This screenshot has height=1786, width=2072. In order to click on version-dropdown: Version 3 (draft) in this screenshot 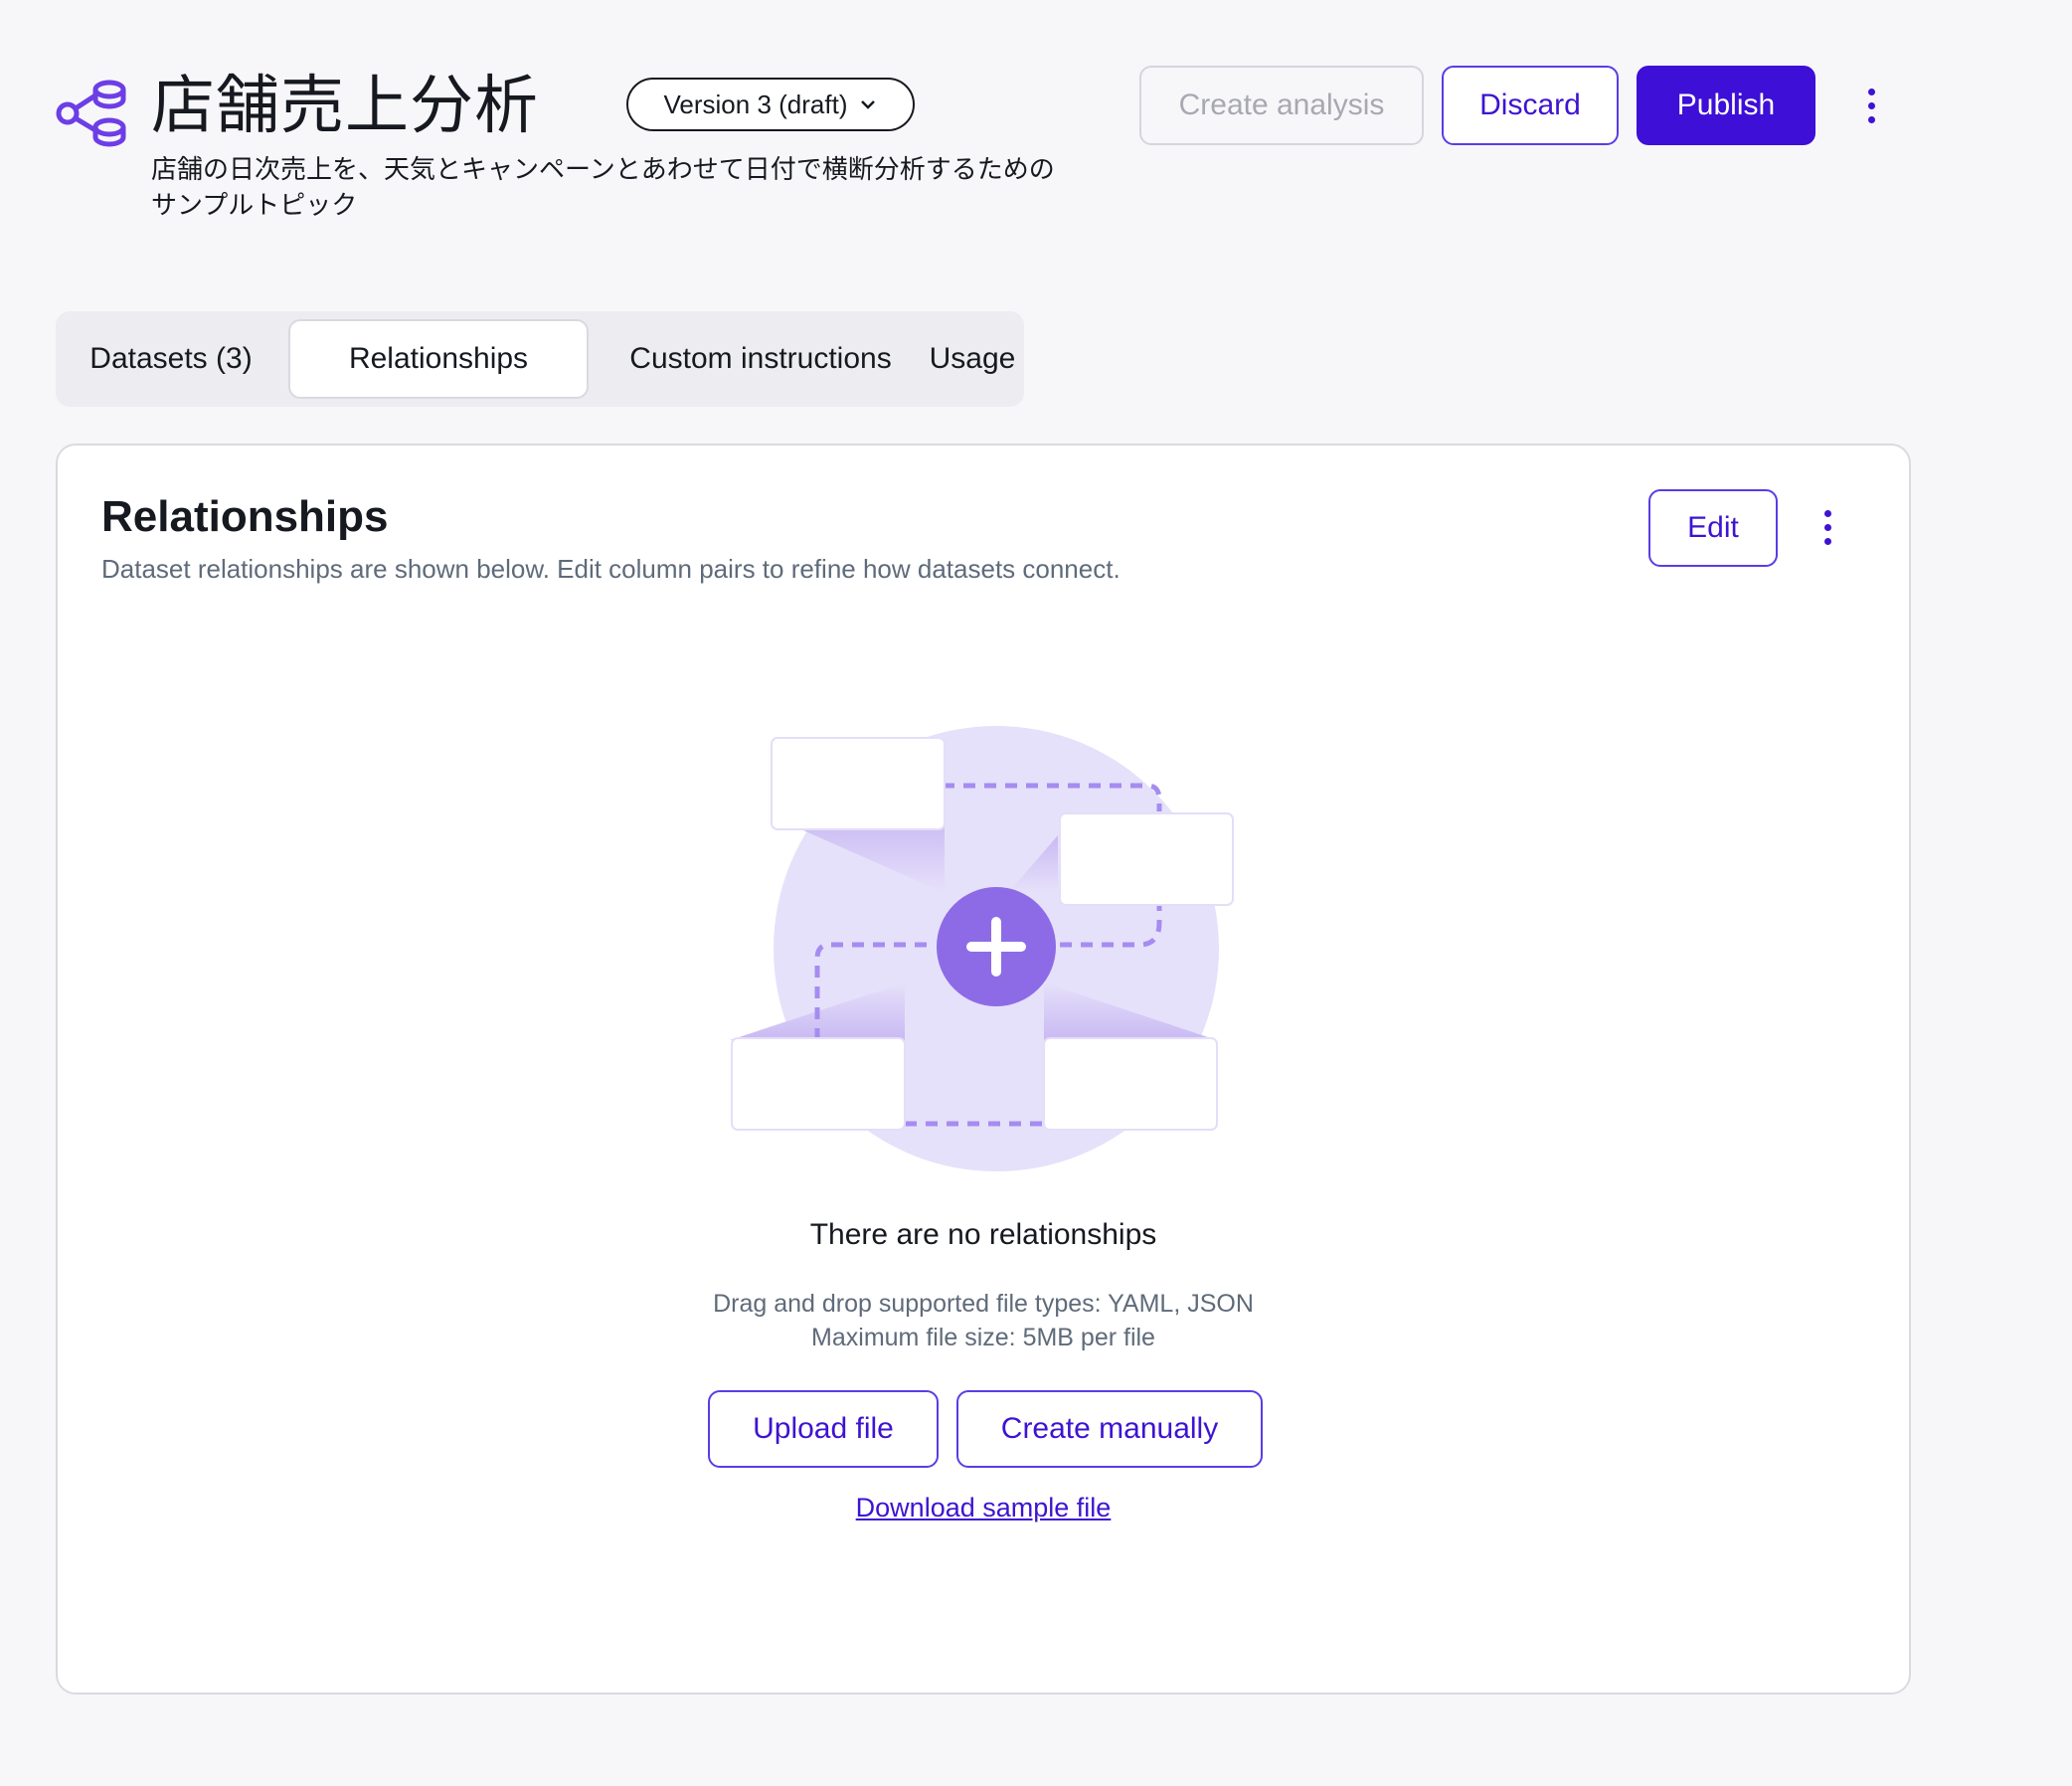, I will do `click(770, 104)`.